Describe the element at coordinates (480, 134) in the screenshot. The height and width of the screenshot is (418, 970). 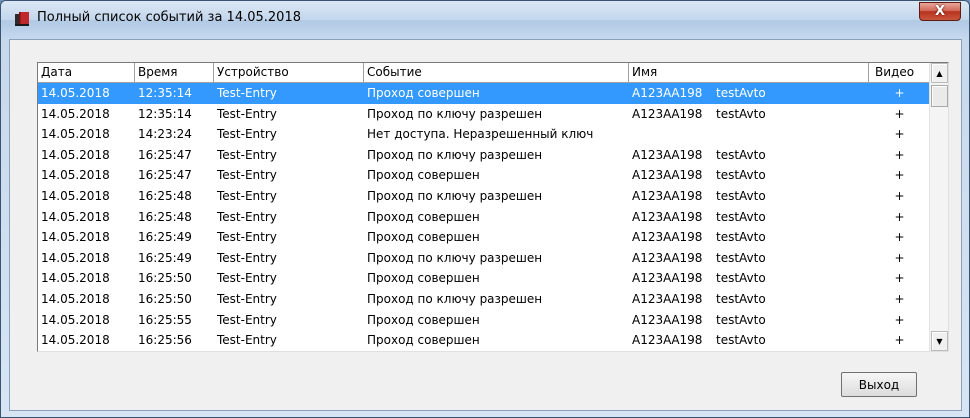
I see `cell-event: Нет доступа. Неразрешенный ключ` at that location.